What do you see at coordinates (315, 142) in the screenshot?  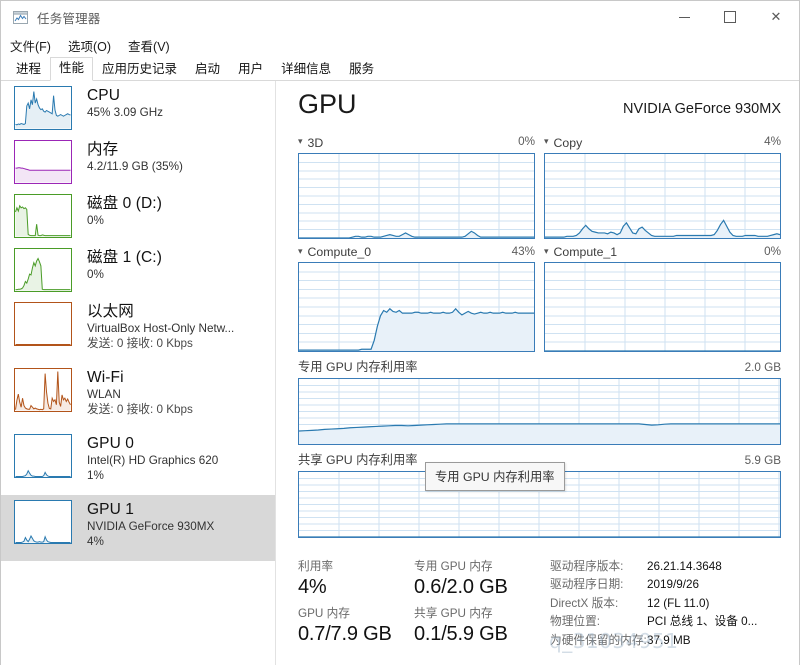 I see `engine-name: 3D` at bounding box center [315, 142].